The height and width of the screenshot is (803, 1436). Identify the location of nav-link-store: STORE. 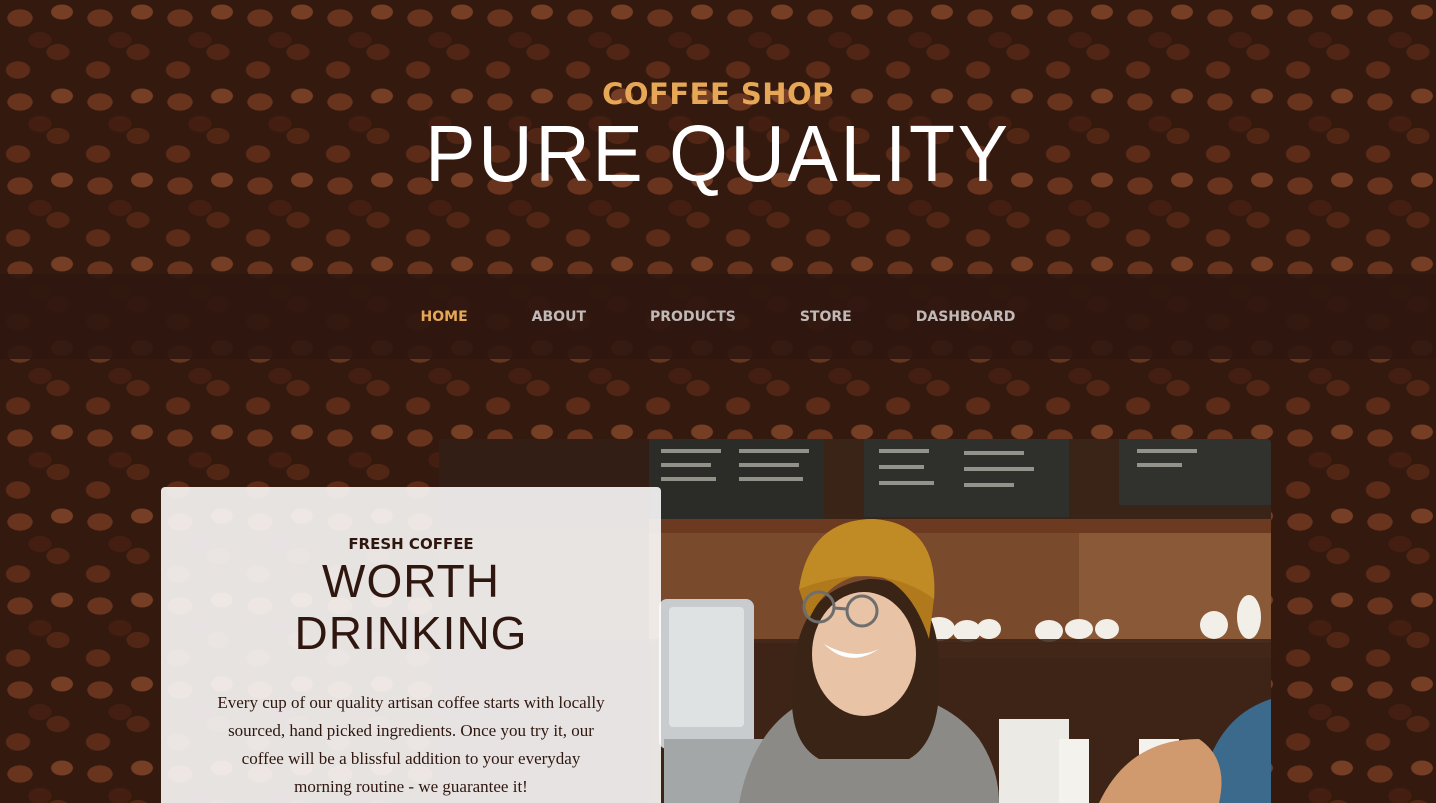
(826, 317).